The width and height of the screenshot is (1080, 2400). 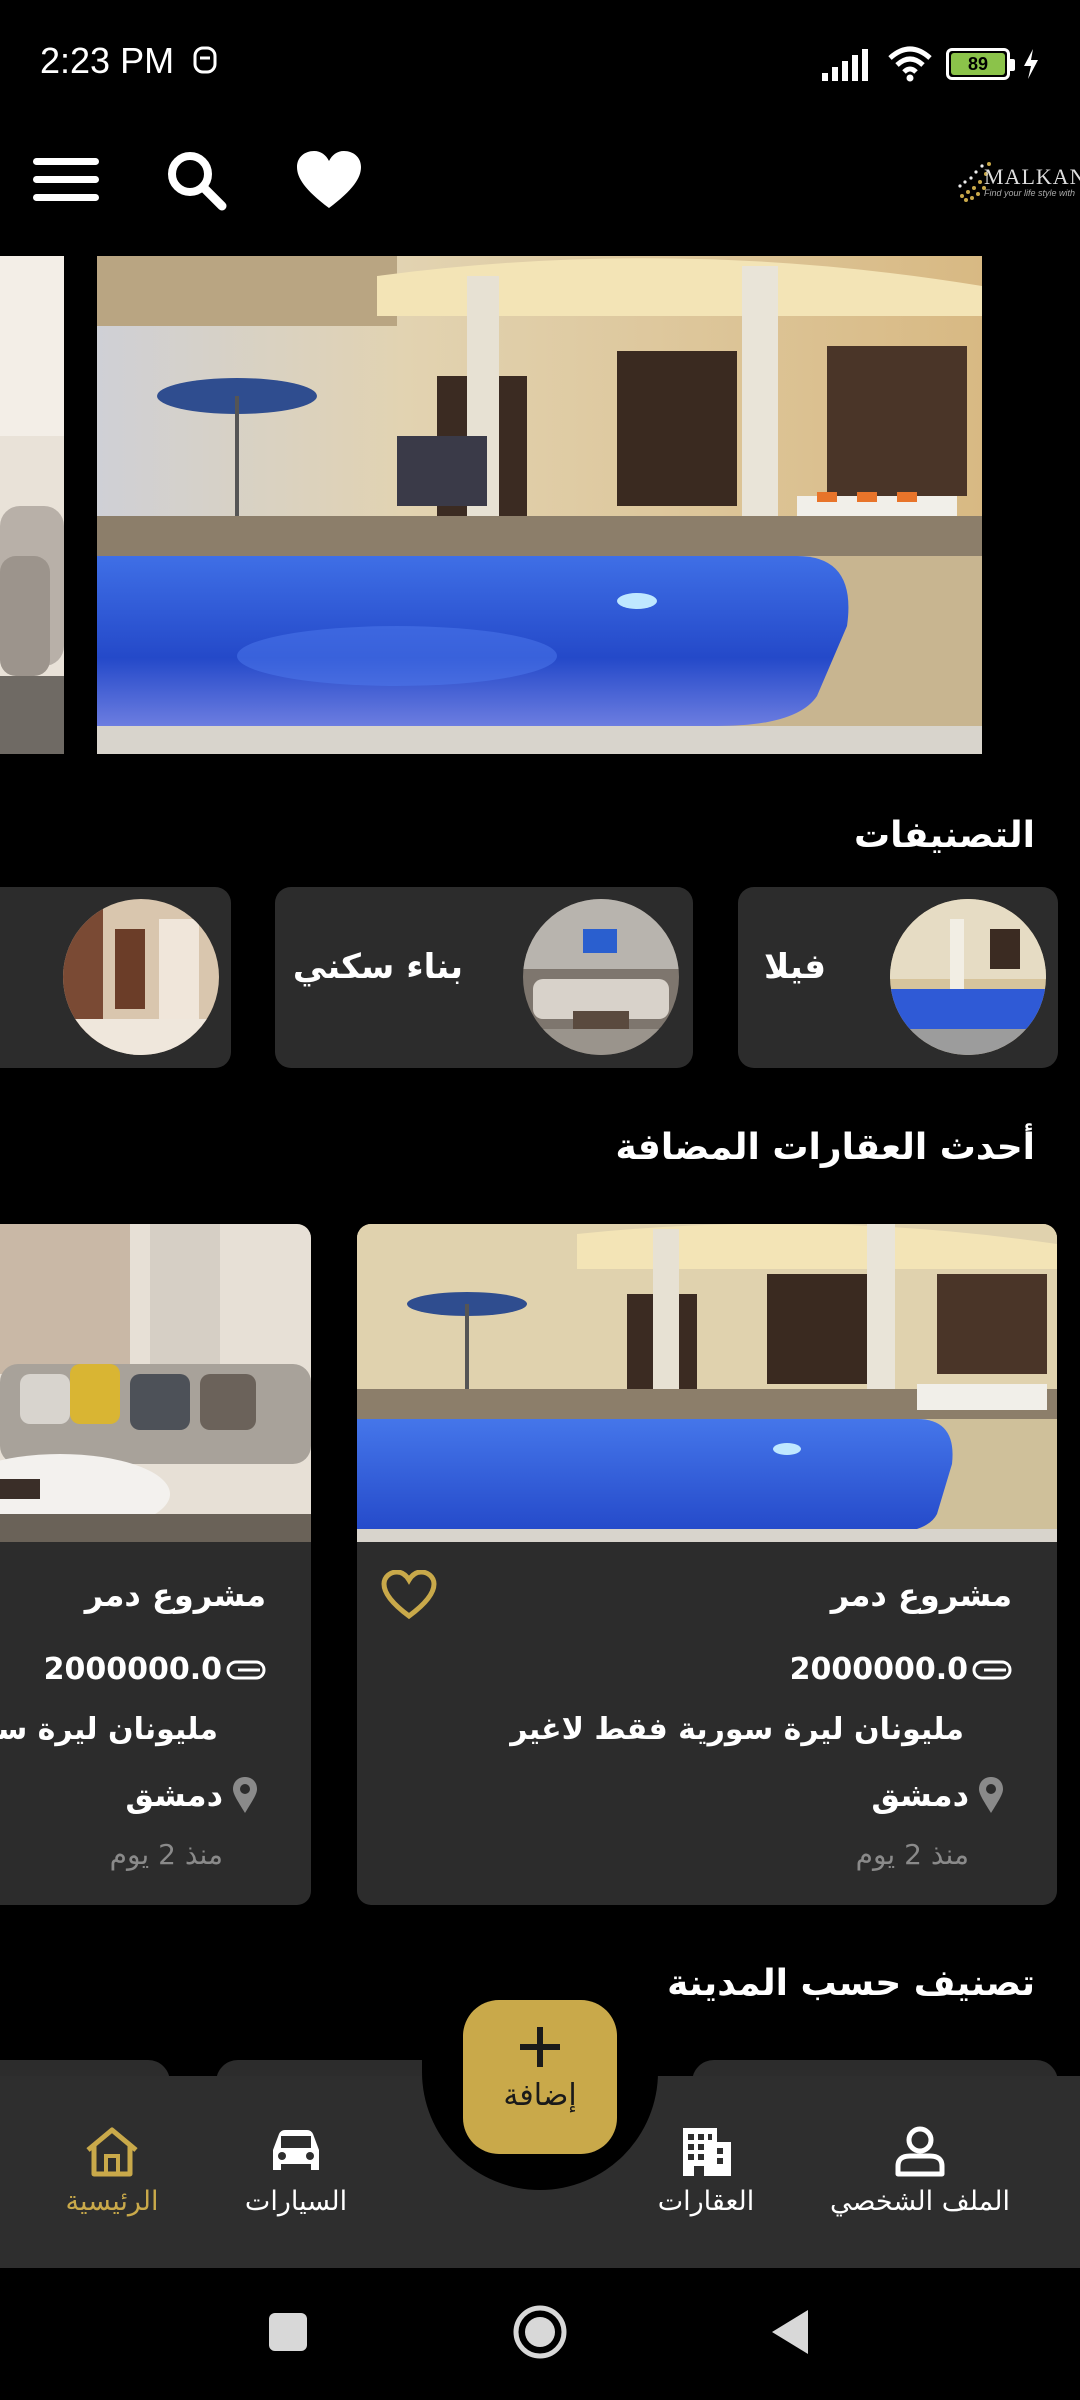 I want to click on search-icon, so click(x=197, y=181).